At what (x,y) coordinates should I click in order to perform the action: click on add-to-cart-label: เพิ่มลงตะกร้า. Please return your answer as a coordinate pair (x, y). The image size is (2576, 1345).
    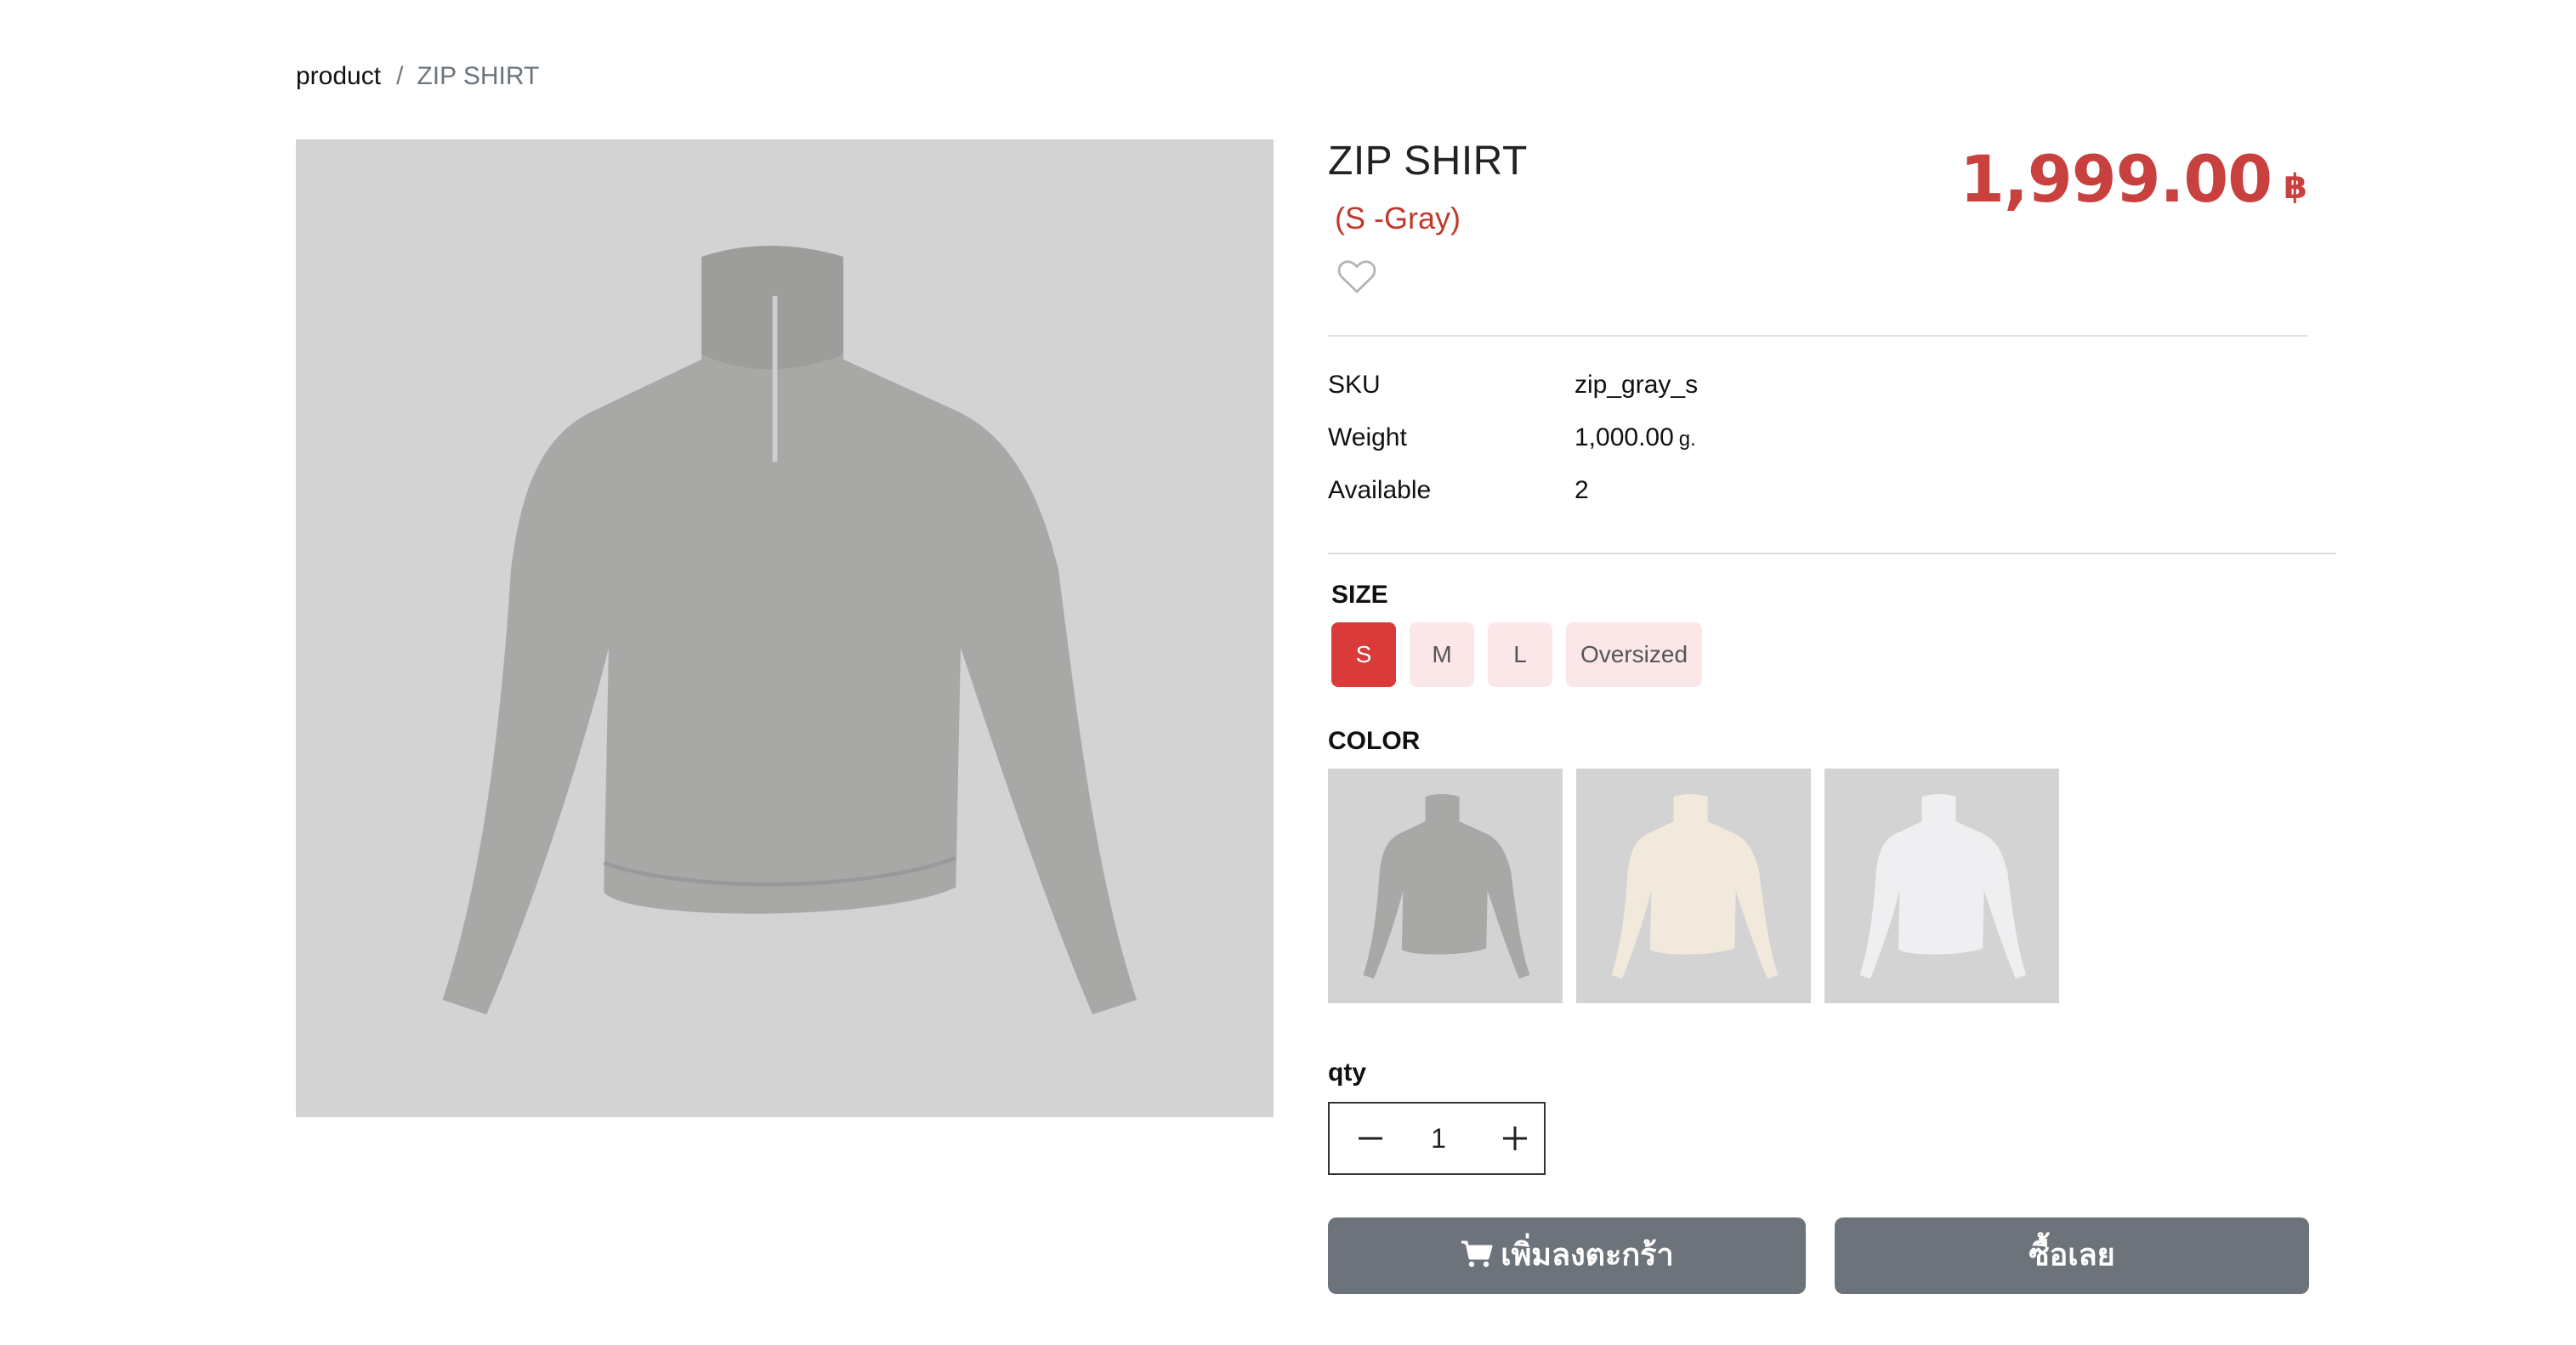
    Looking at the image, I should click on (1588, 1255).